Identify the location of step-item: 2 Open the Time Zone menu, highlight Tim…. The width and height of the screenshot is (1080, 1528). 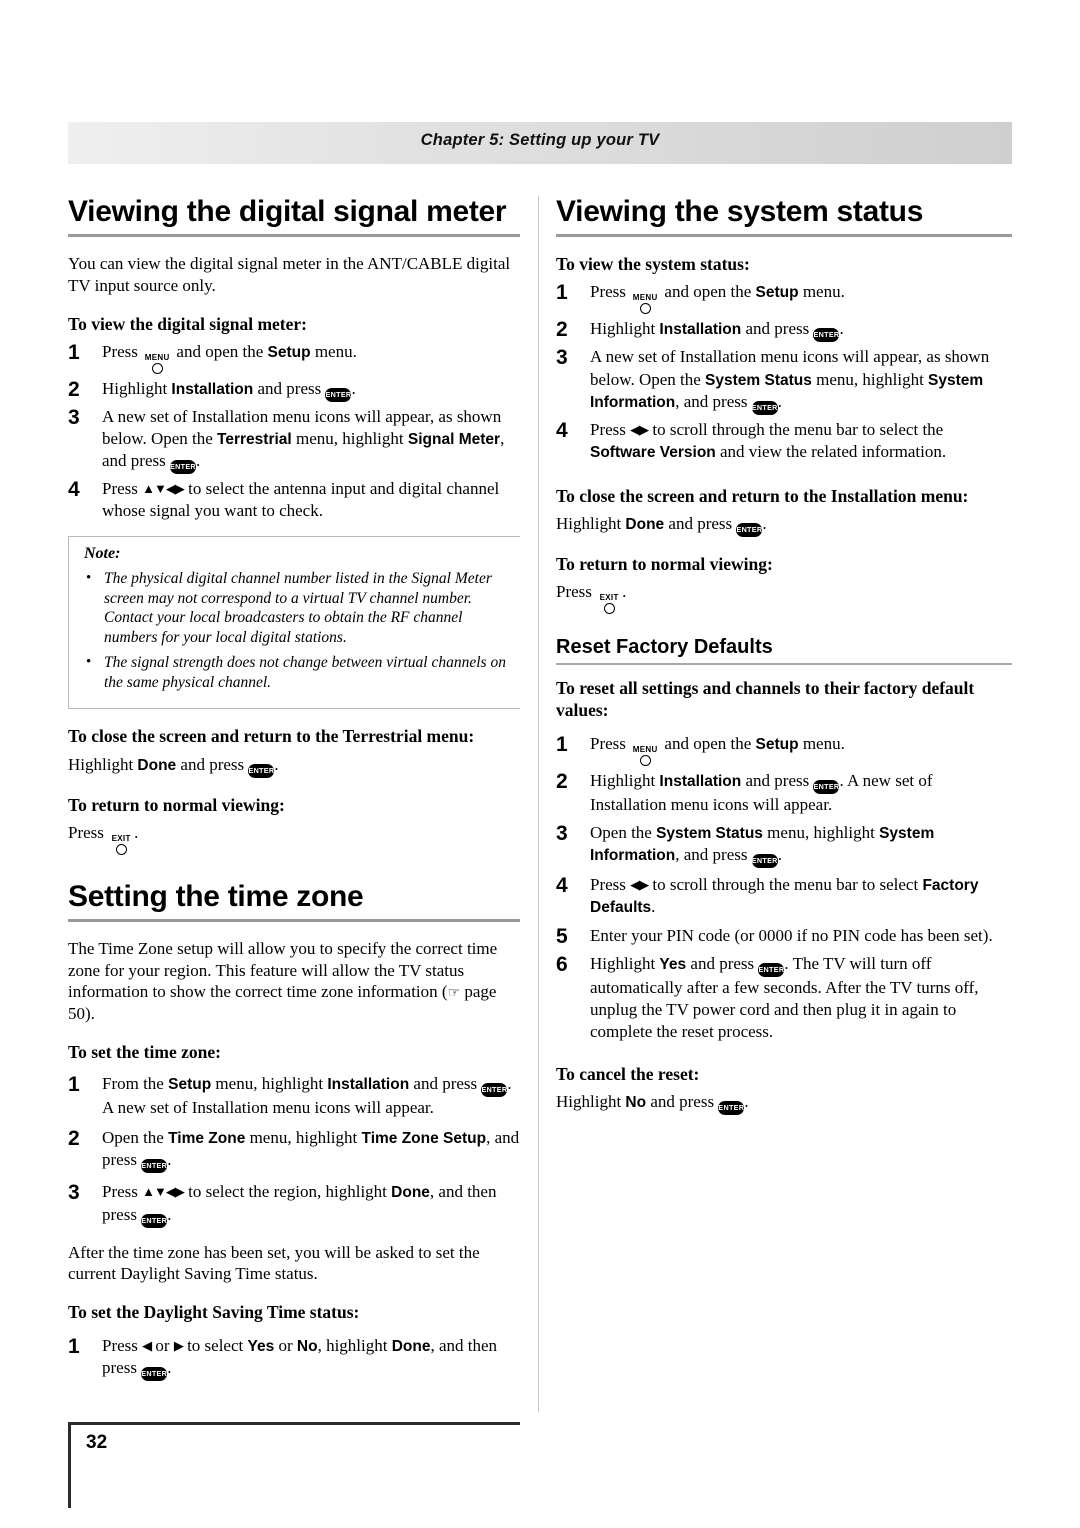
(294, 1150).